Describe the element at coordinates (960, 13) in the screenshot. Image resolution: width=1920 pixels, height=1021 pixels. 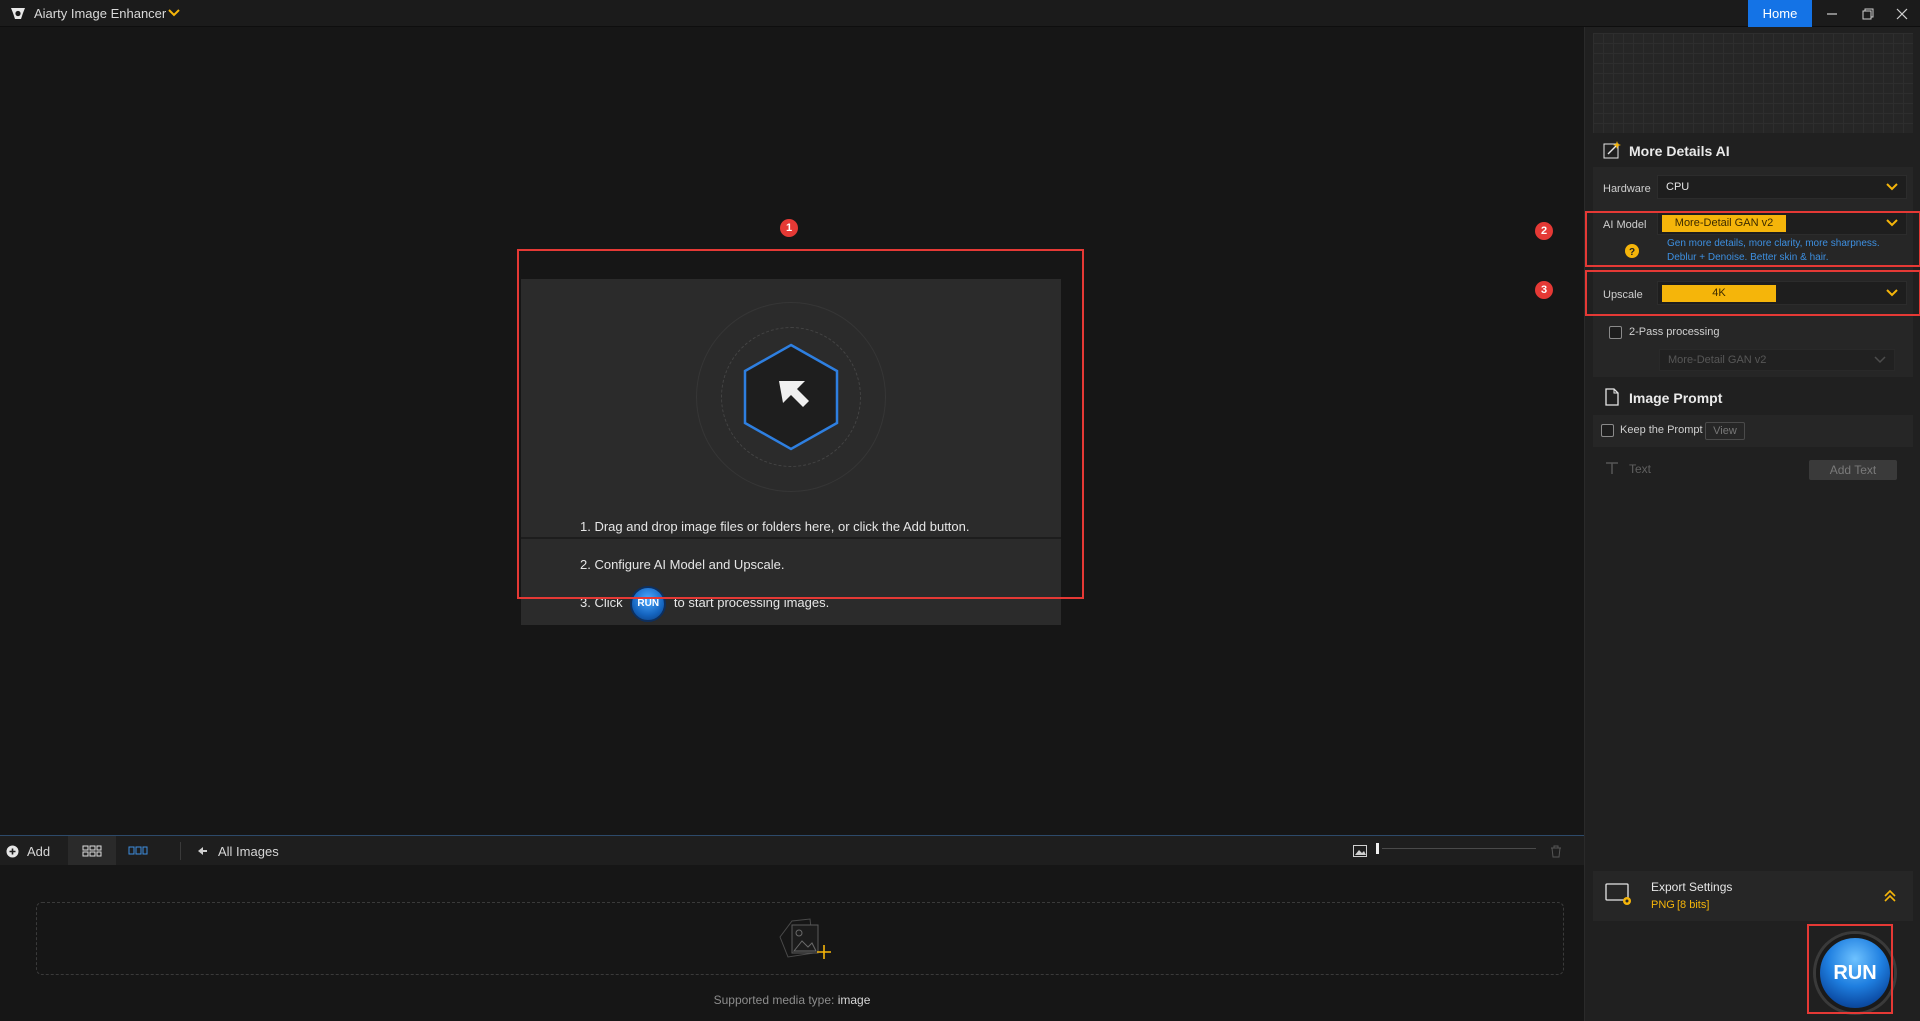
I see `title-bar: Aiarty Image Enhancer Home` at that location.